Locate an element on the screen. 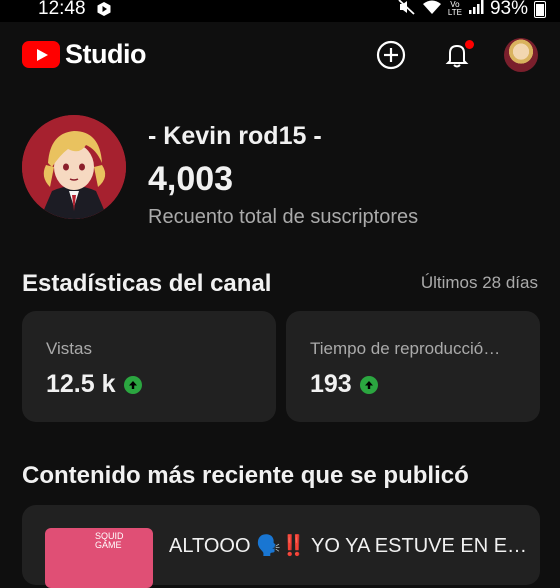 Image resolution: width=560 pixels, height=588 pixels. watch-time-value-row: 193 is located at coordinates (344, 384).